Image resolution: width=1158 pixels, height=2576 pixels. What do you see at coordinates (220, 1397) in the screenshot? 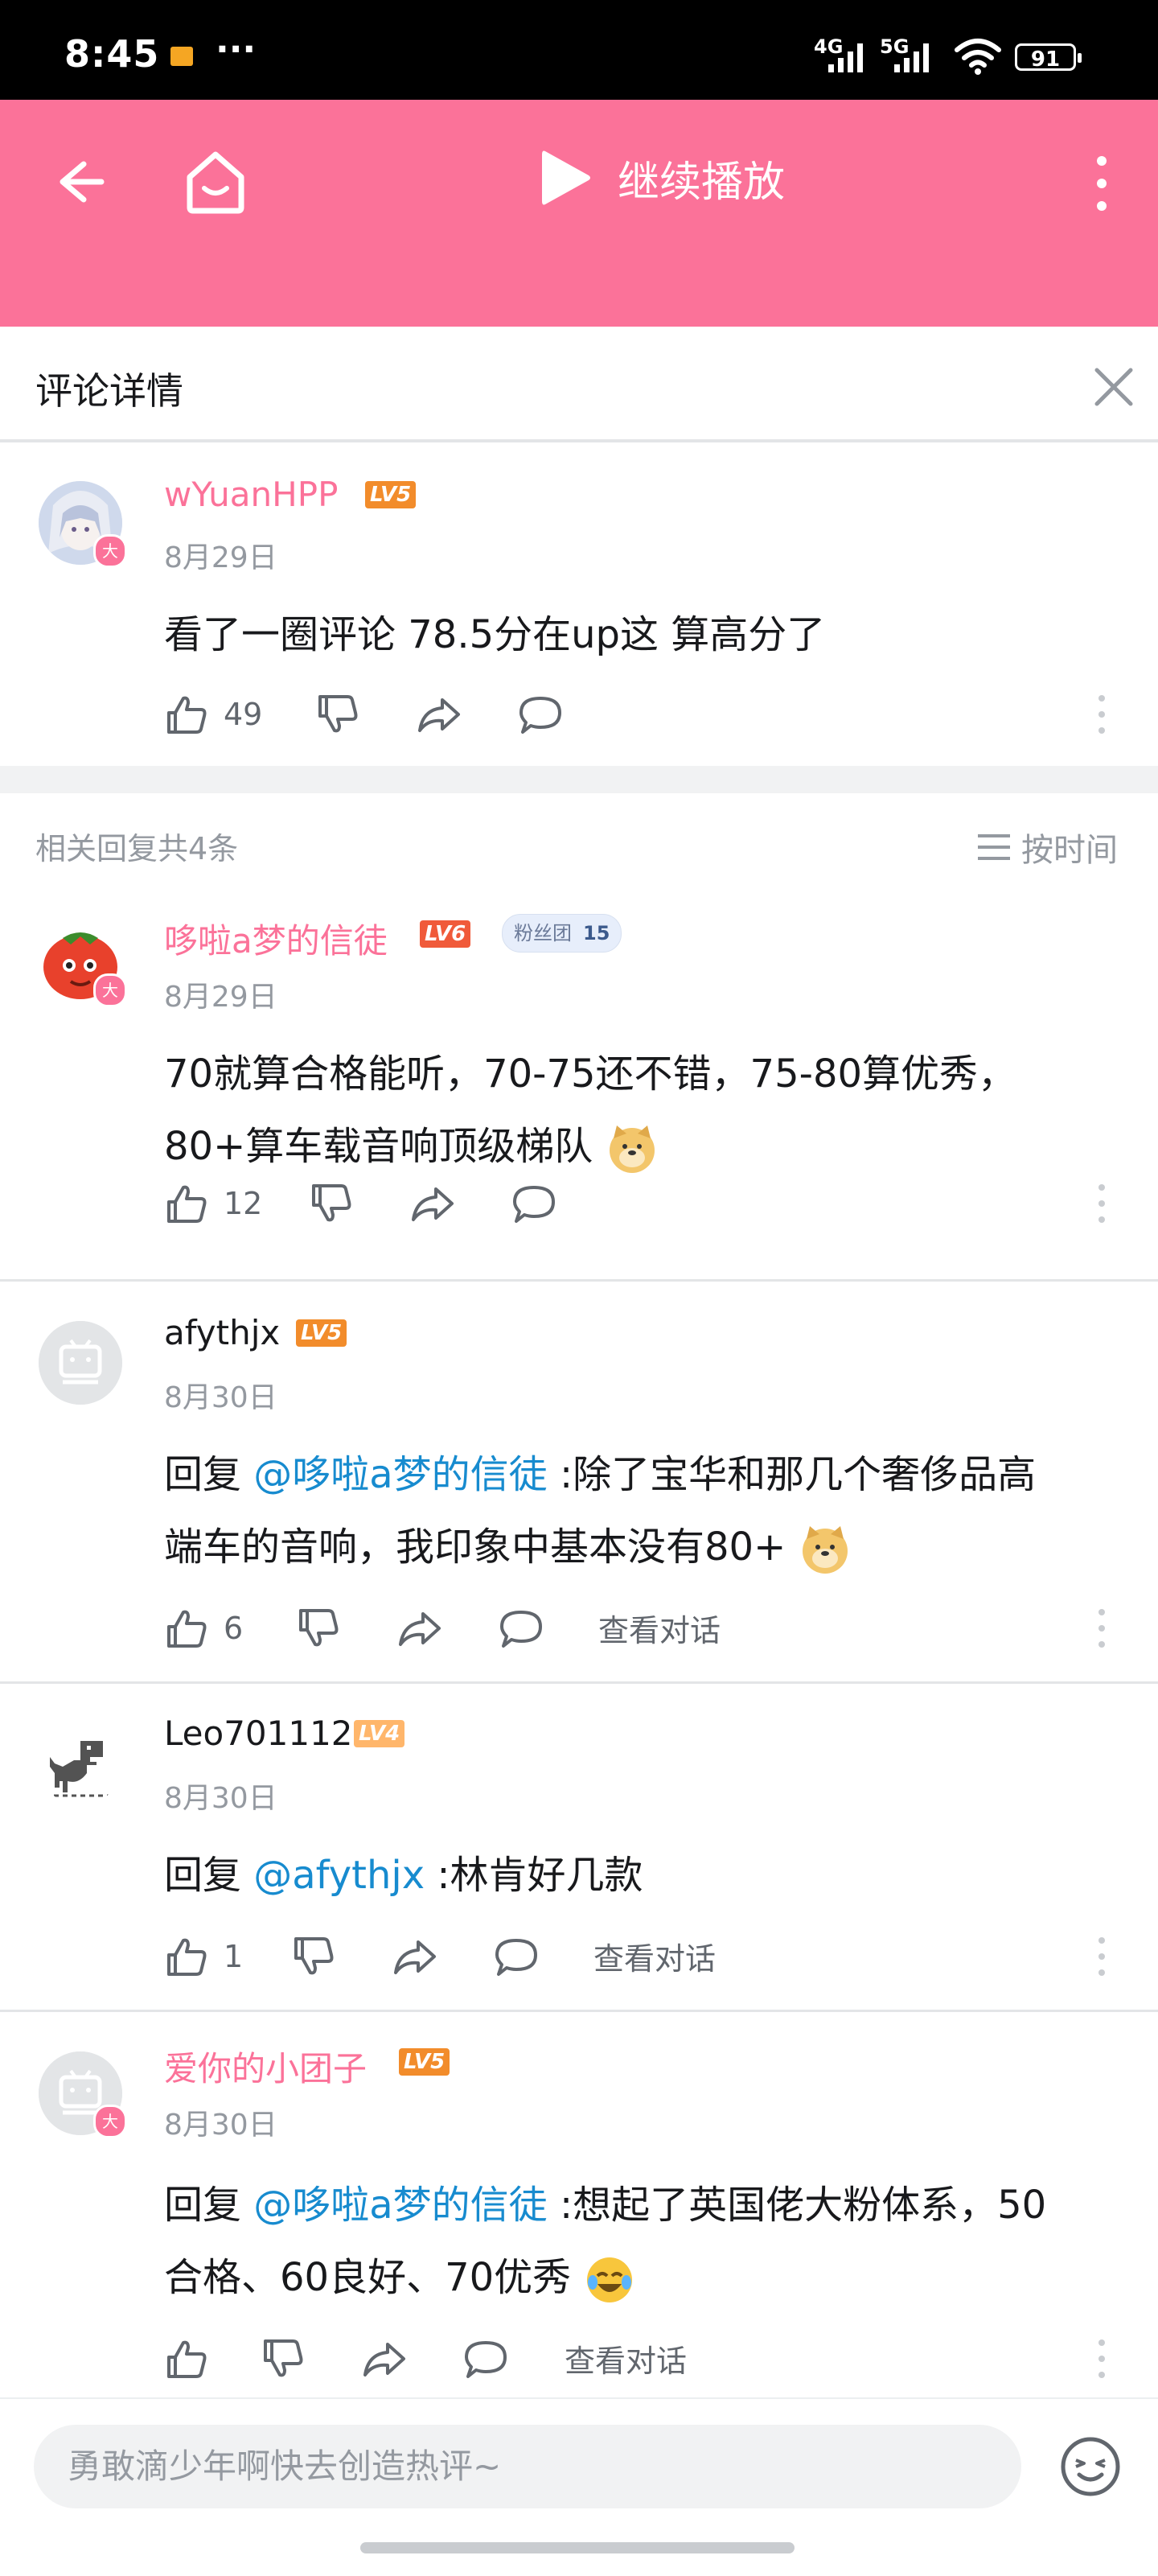
I see `reply-date: 8月30日` at bounding box center [220, 1397].